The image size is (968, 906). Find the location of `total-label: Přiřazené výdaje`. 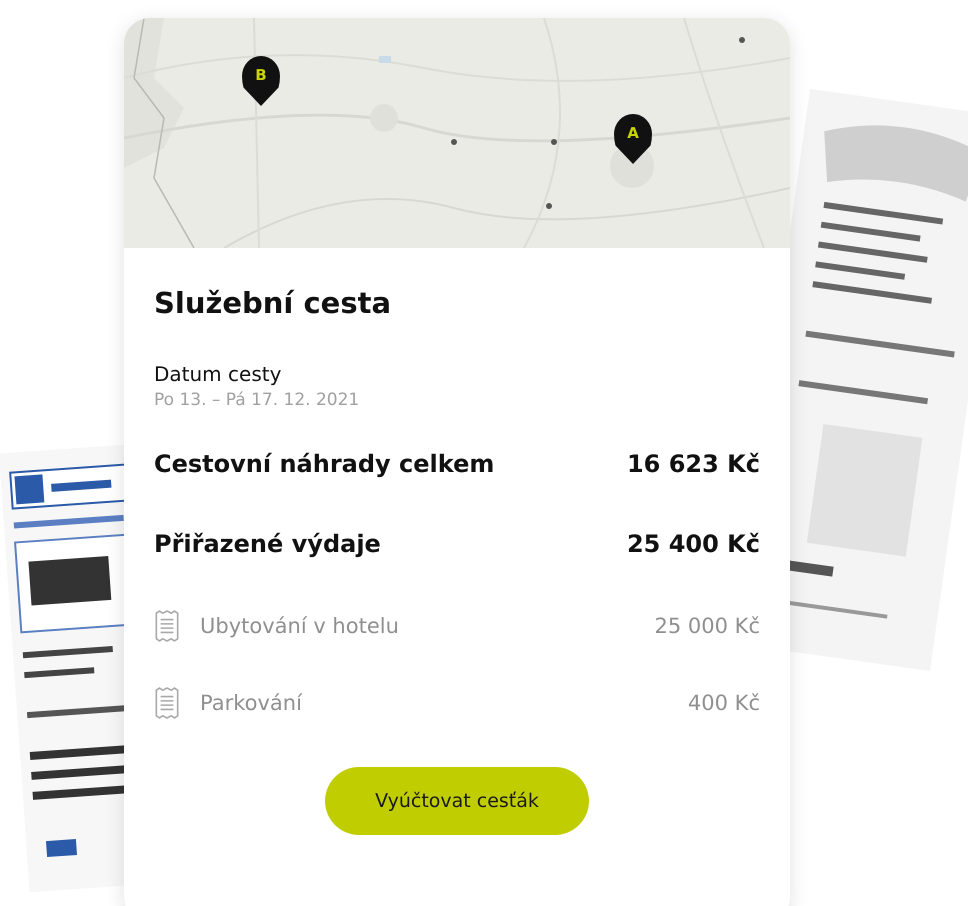

total-label: Přiřazené výdaje is located at coordinates (267, 544).